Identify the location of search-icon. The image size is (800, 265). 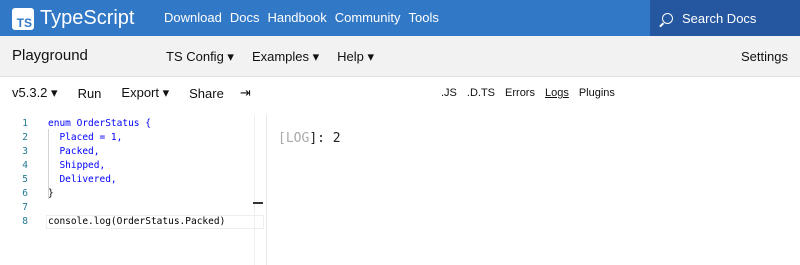
(667, 18).